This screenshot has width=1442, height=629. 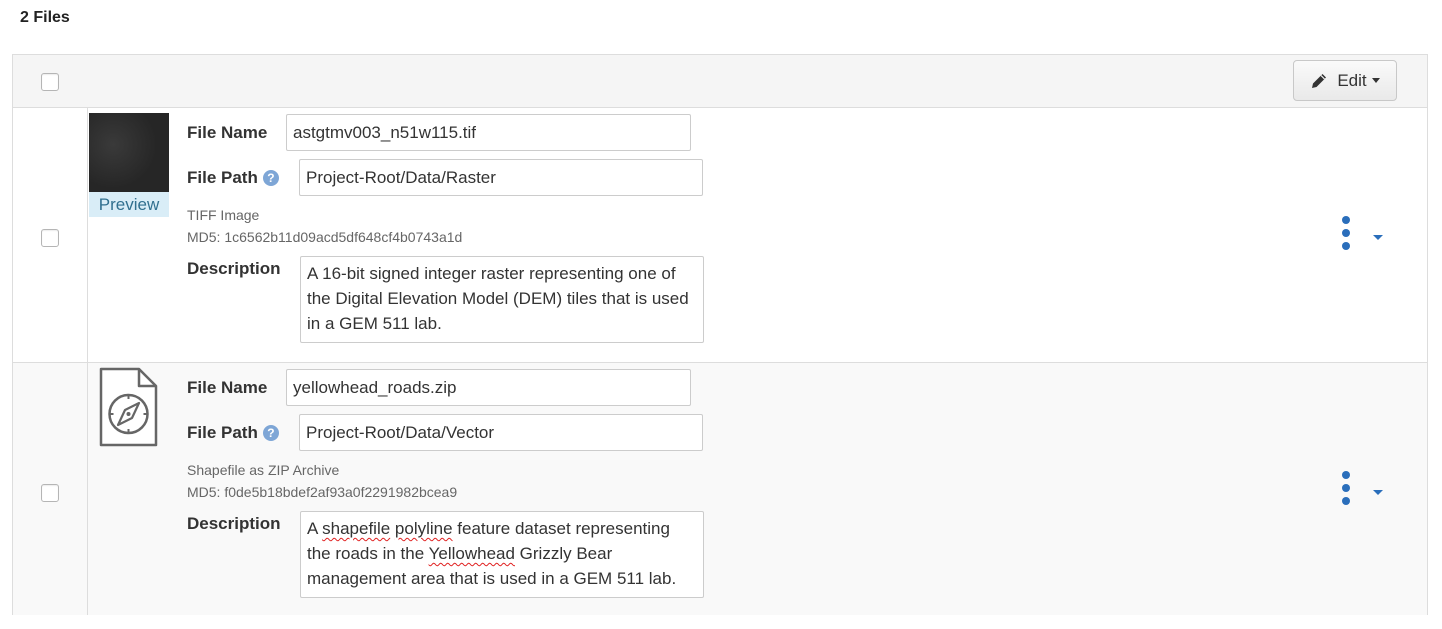 What do you see at coordinates (45, 17) in the screenshot?
I see `file-count-heading: 2 Files` at bounding box center [45, 17].